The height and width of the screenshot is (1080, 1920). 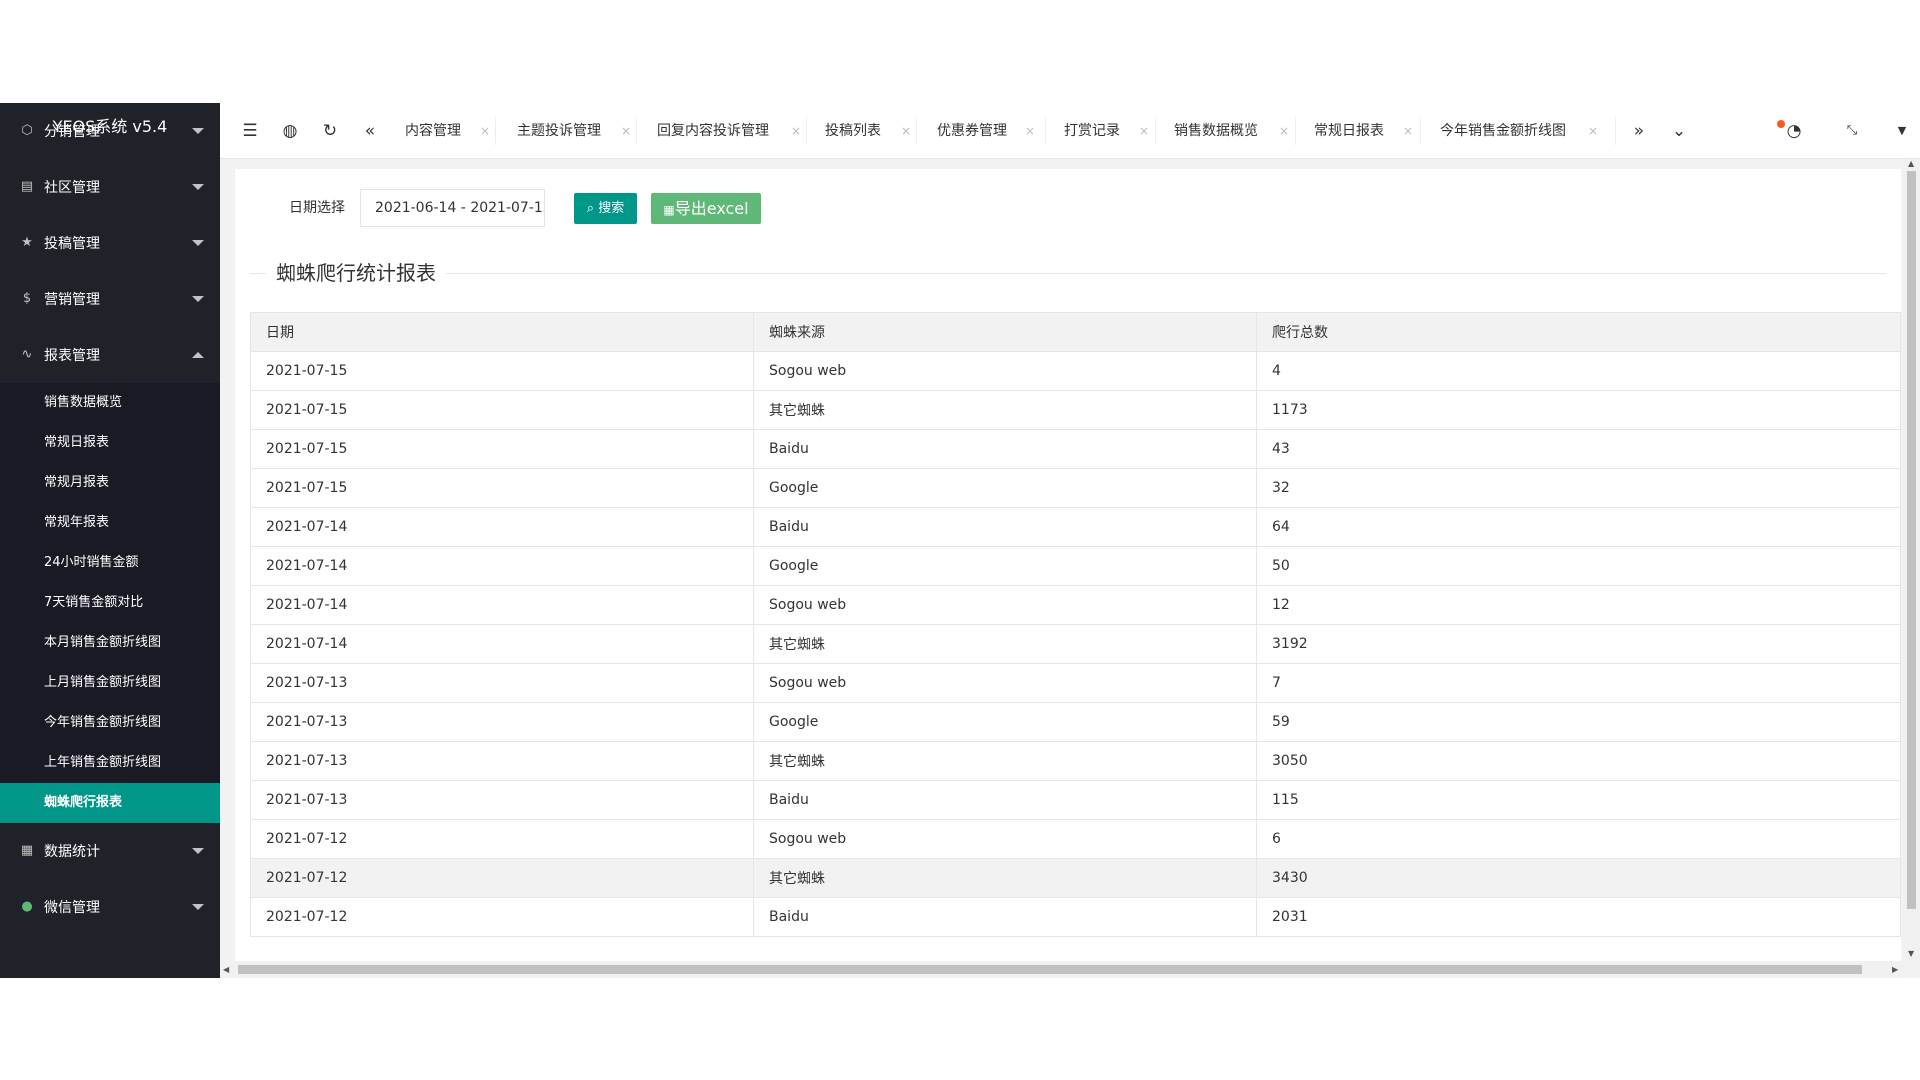 I want to click on table-header-row: 日期 蜘蛛来源 爬行总数, so click(x=1075, y=332).